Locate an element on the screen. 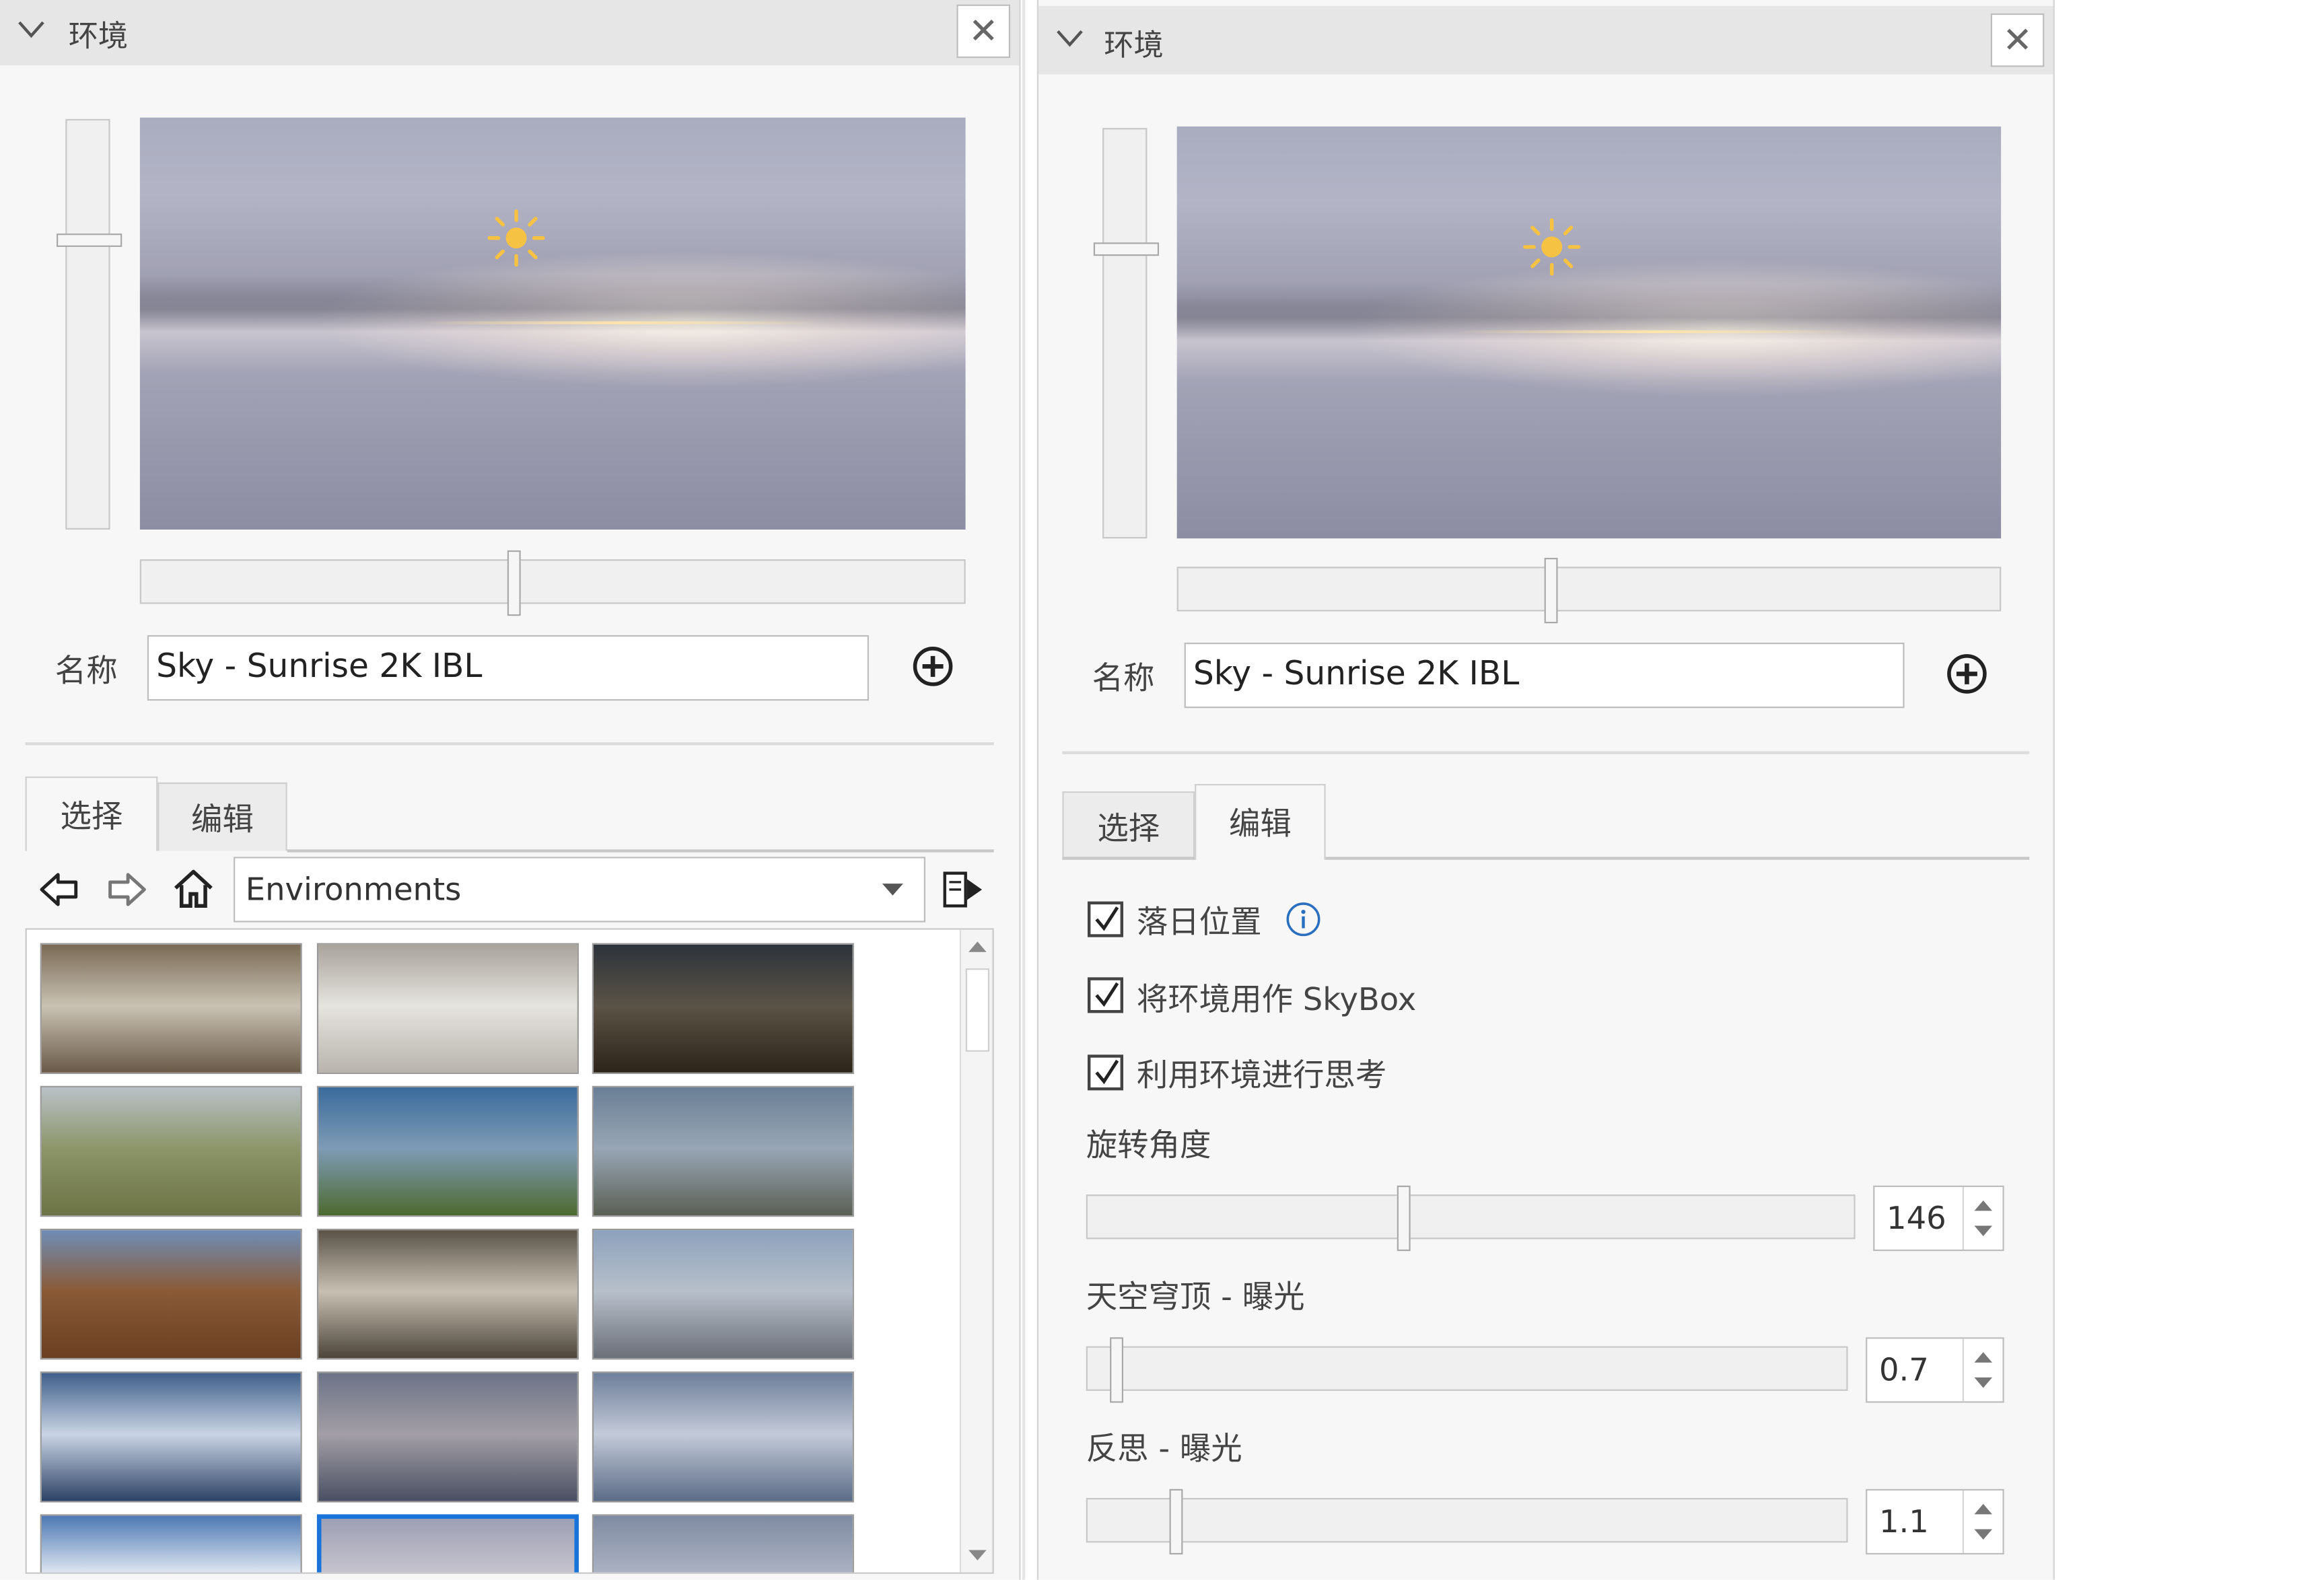  checkbox-use-for-reflections is located at coordinates (1105, 1072).